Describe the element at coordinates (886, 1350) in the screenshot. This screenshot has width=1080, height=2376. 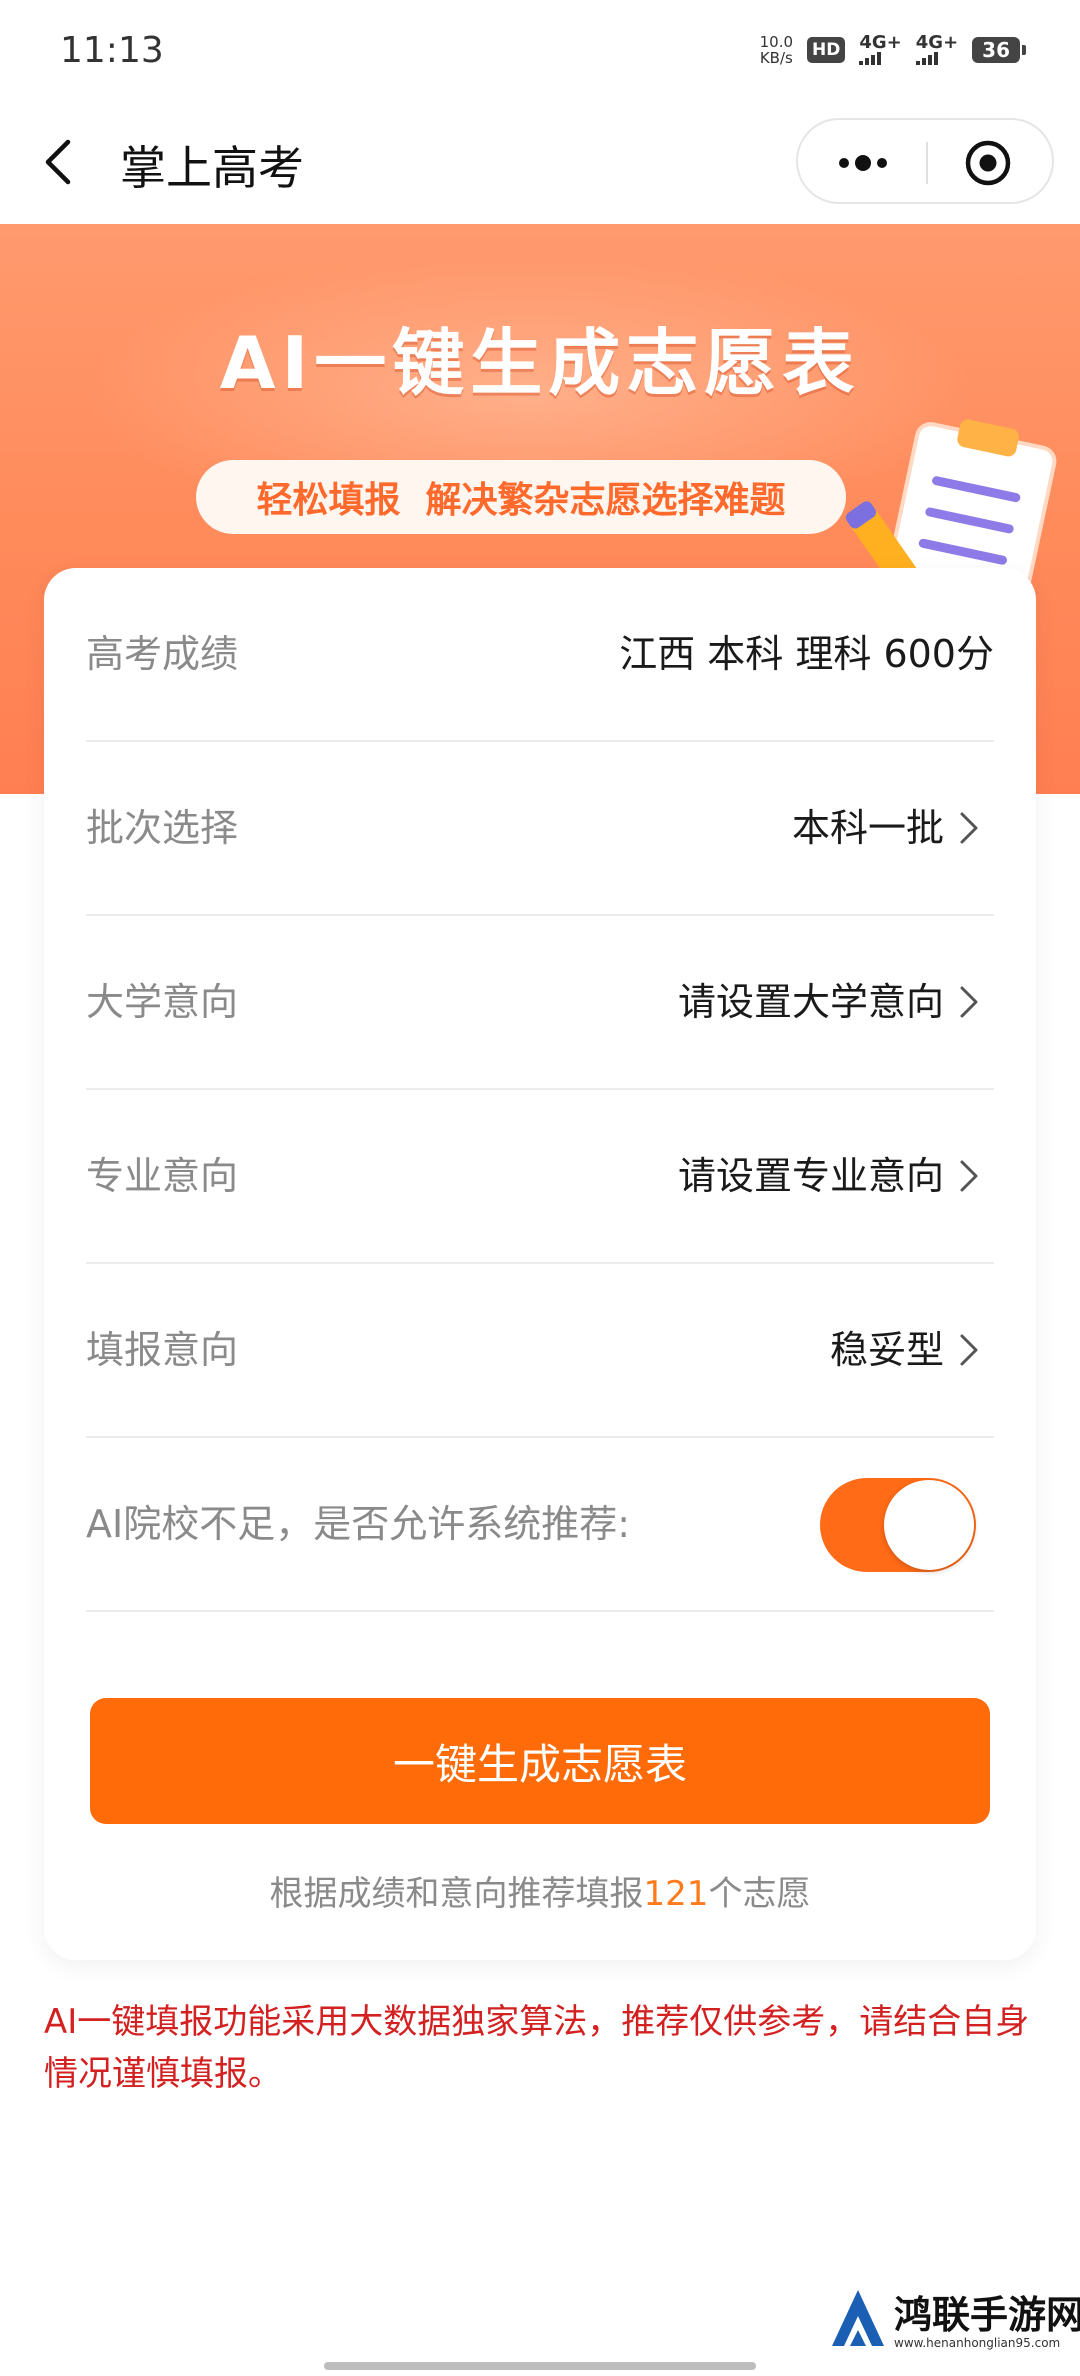
I see `row-value-text: 稳妥型` at that location.